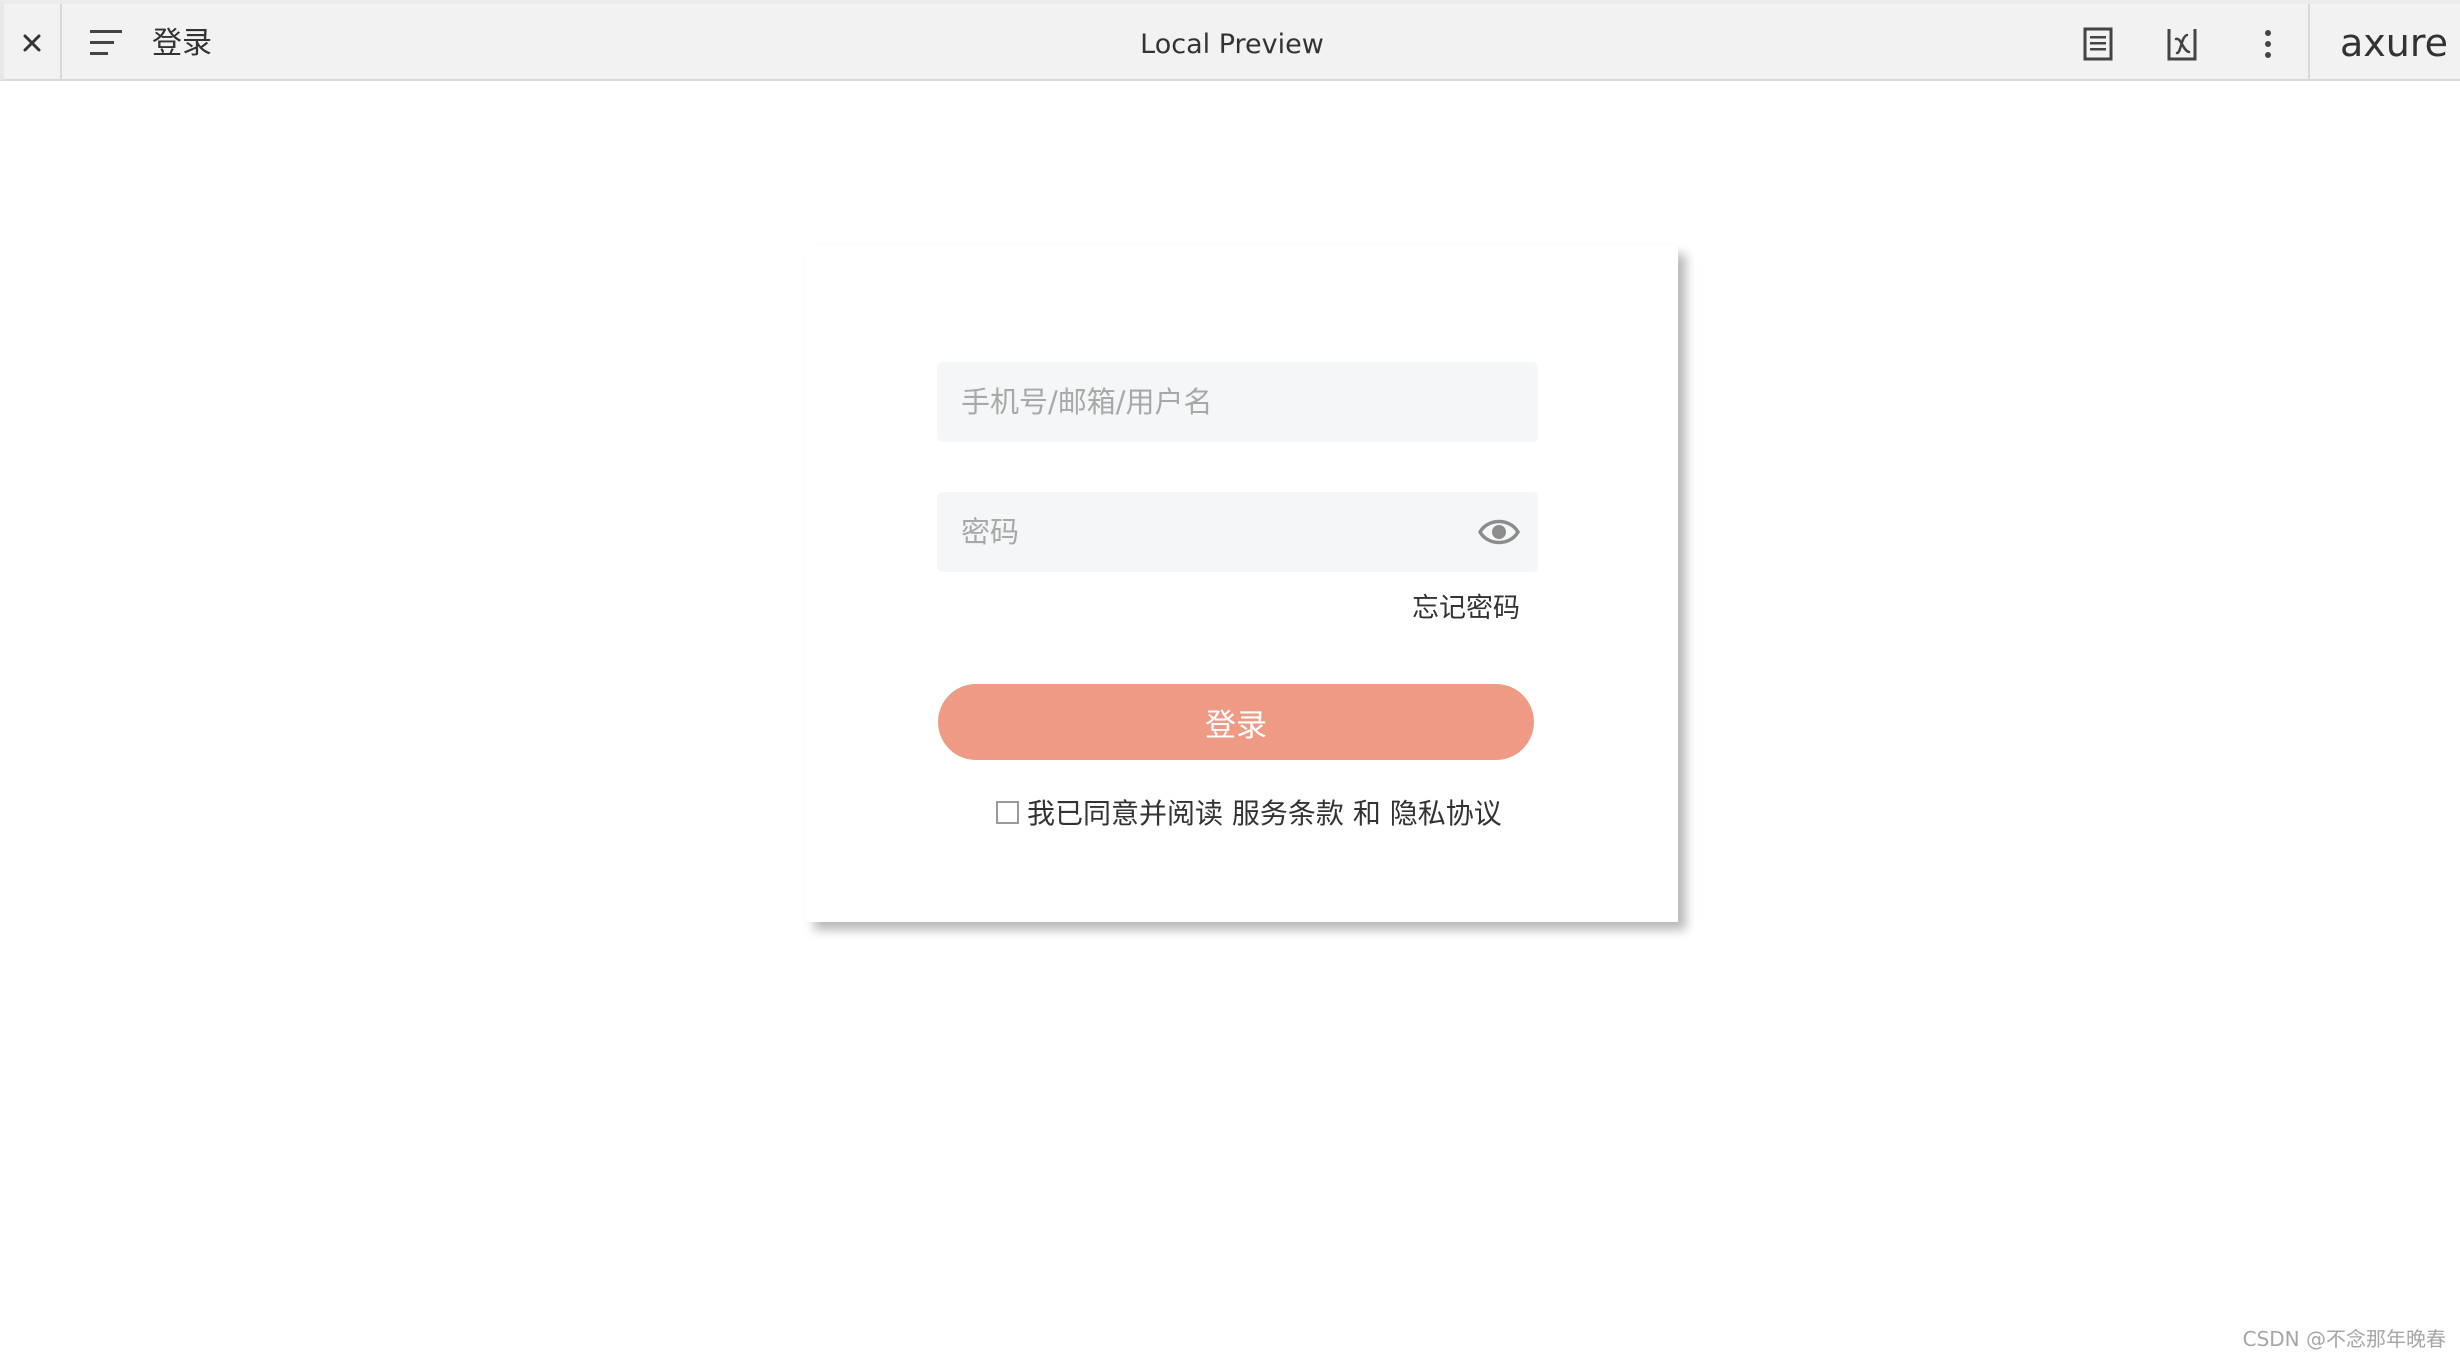 This screenshot has height=1358, width=2460. Describe the element at coordinates (1499, 532) in the screenshot. I see `eye-icon` at that location.